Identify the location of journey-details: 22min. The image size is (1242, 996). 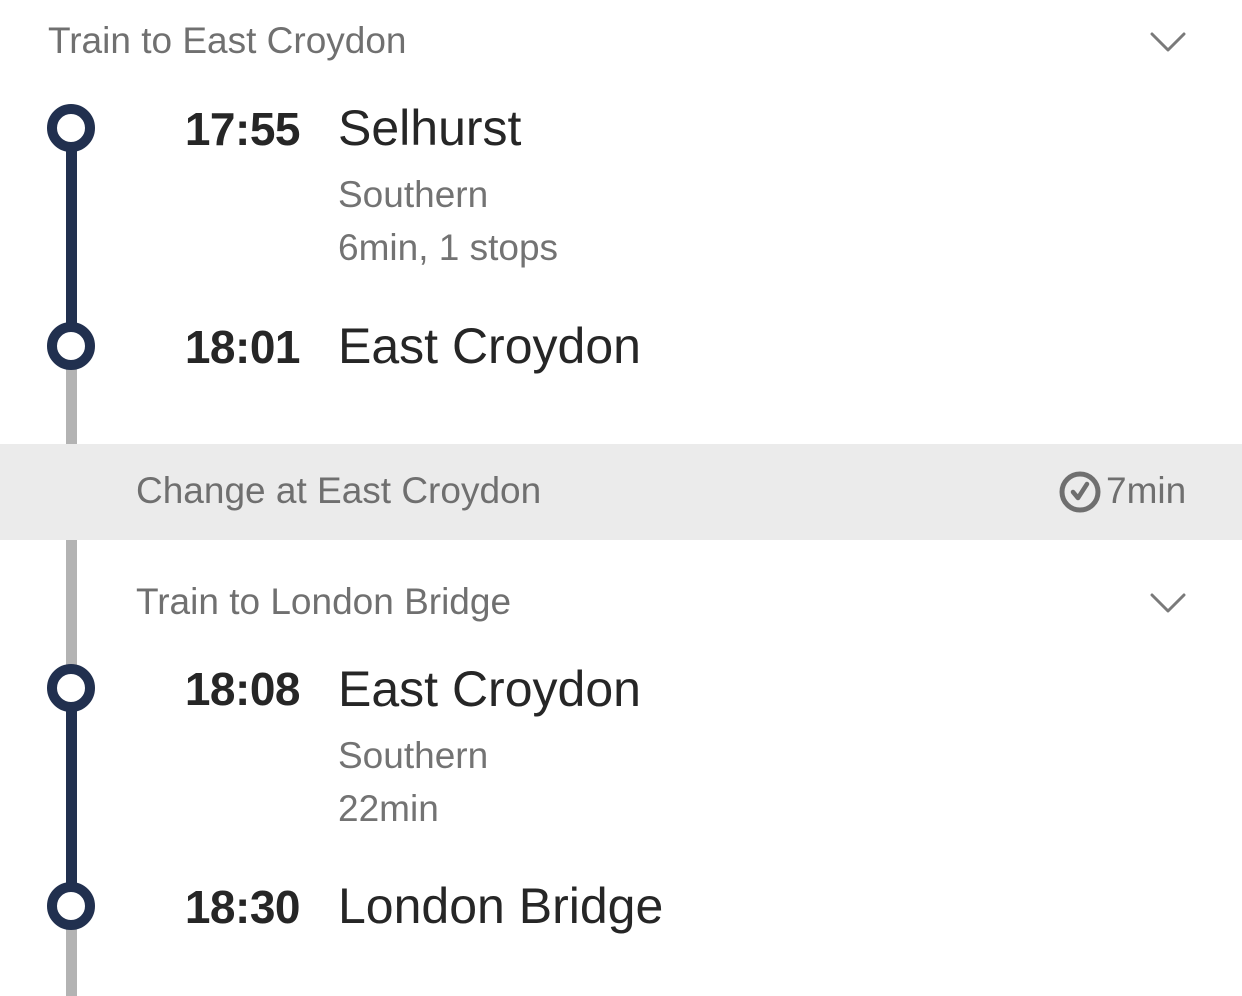
(388, 808).